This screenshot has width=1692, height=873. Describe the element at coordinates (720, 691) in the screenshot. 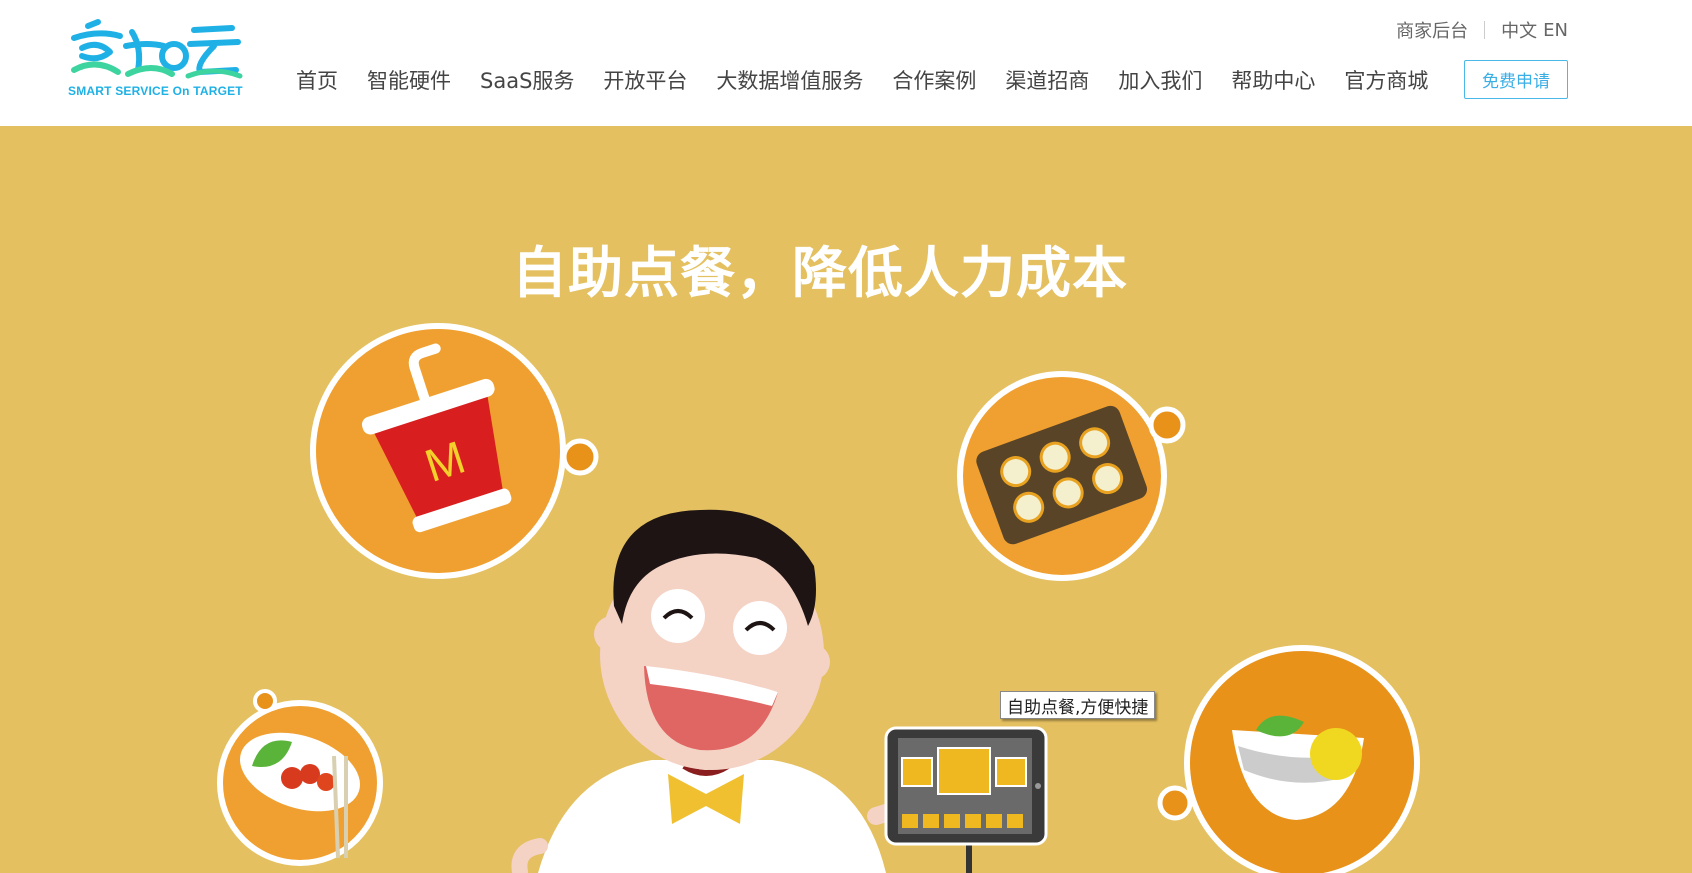

I see `waiter-character` at that location.